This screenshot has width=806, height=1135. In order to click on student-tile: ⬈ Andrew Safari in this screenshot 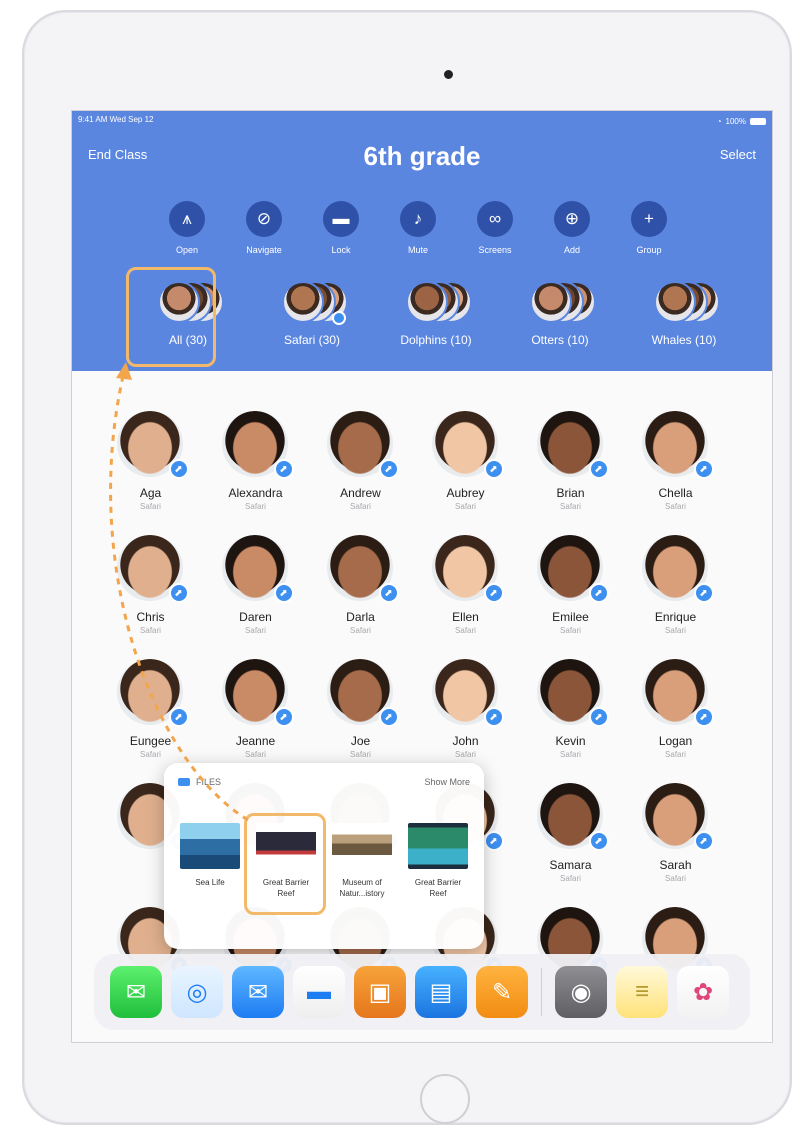, I will do `click(360, 461)`.